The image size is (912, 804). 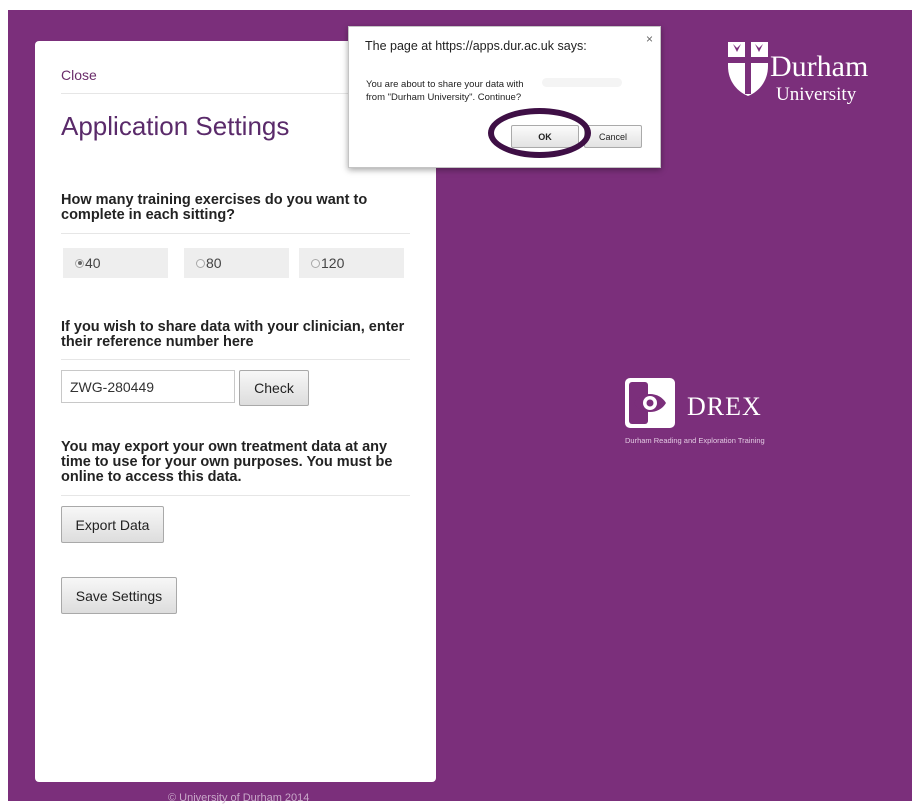 I want to click on durham-wordmark: Durham, so click(x=819, y=66).